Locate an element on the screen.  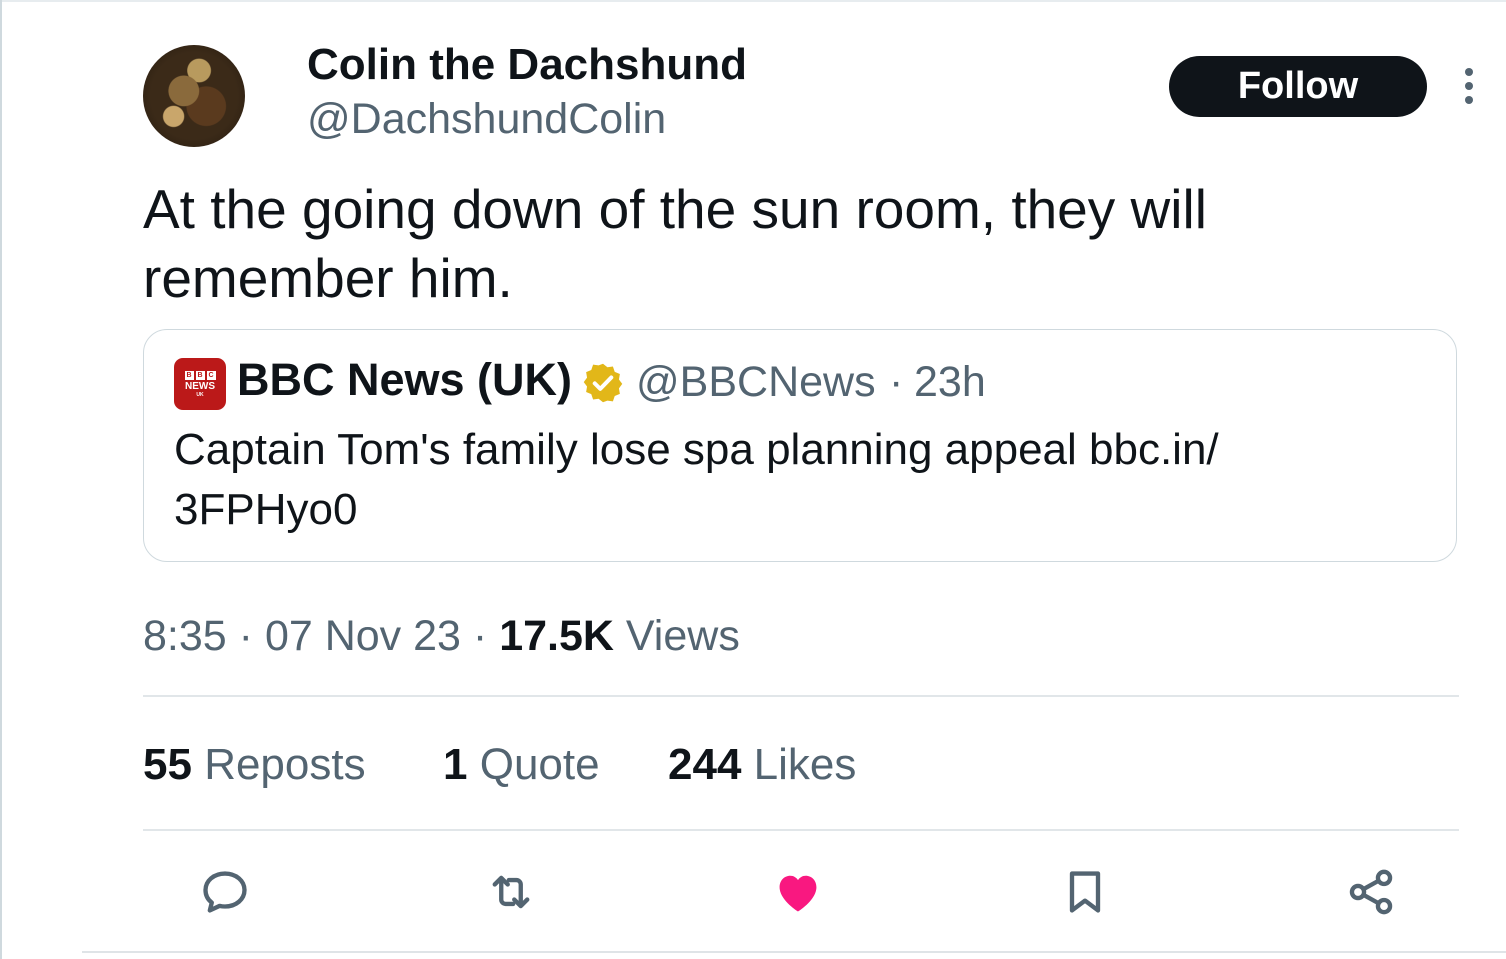
likes-stat: 244 Likes is located at coordinates (762, 765).